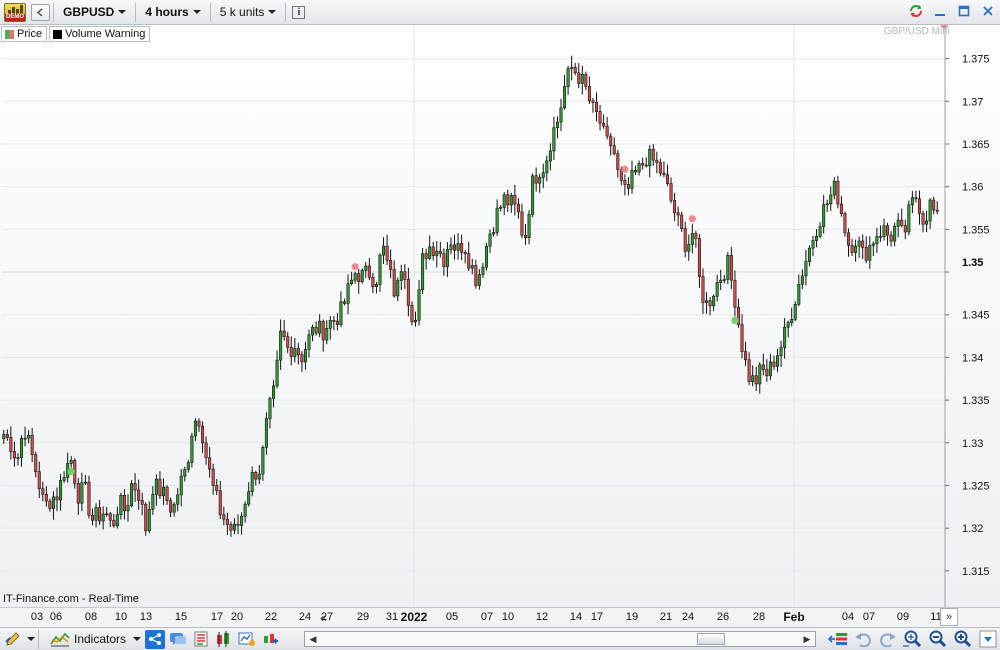 This screenshot has width=1000, height=650. I want to click on legend-volume-warning: Volume Warning, so click(100, 34).